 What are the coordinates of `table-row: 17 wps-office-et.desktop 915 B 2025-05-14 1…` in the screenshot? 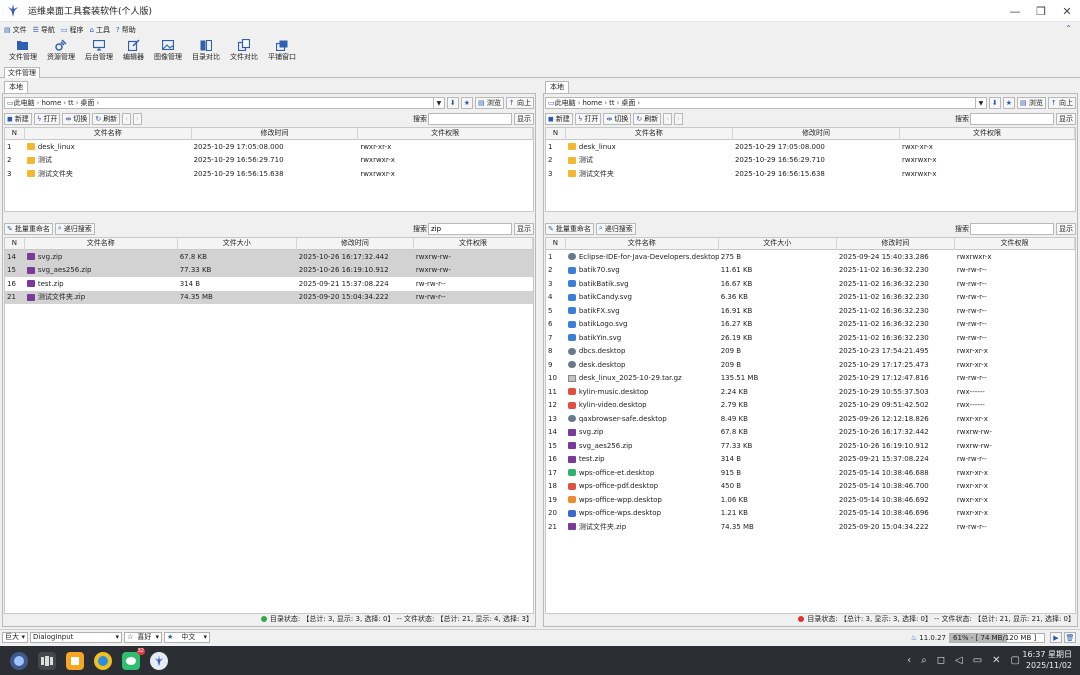 It's located at (810, 473).